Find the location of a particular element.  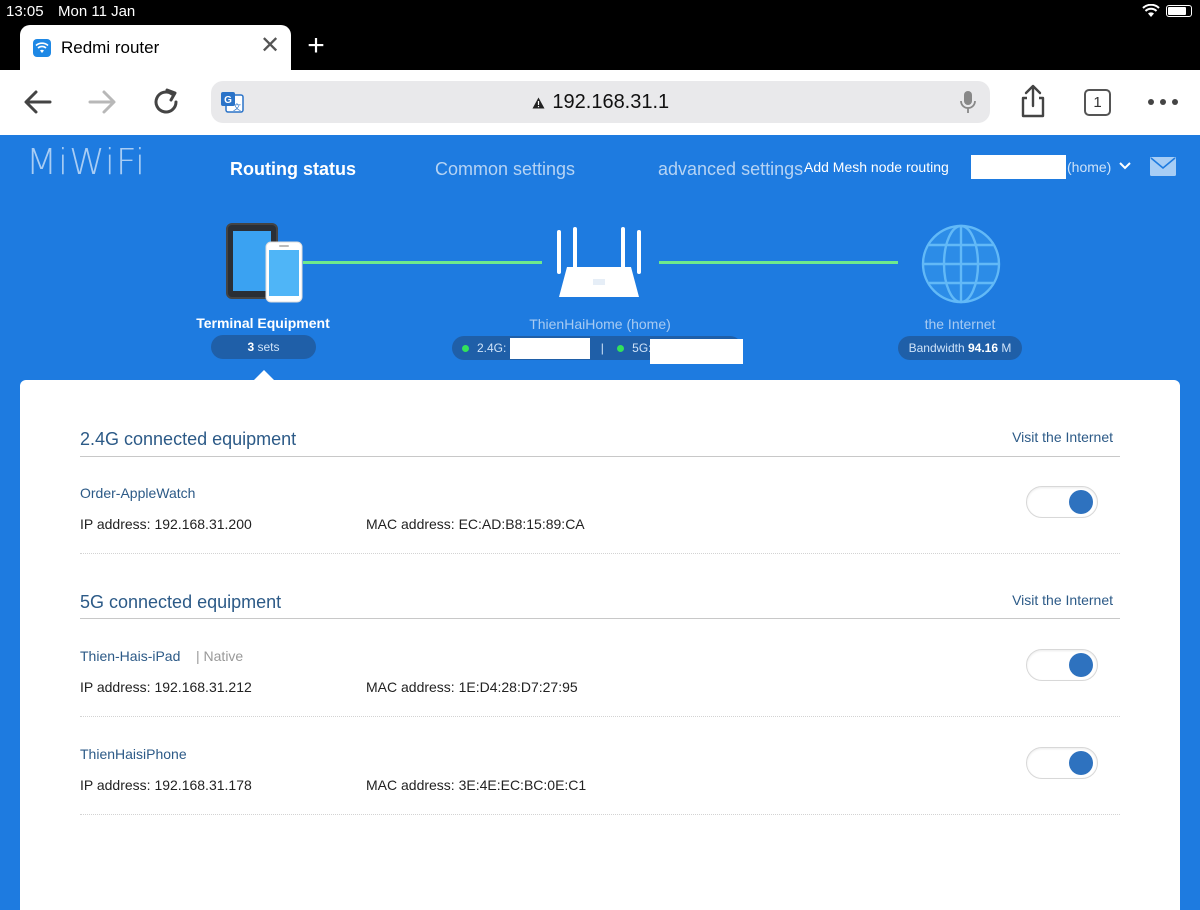

more-icon is located at coordinates (1163, 102).